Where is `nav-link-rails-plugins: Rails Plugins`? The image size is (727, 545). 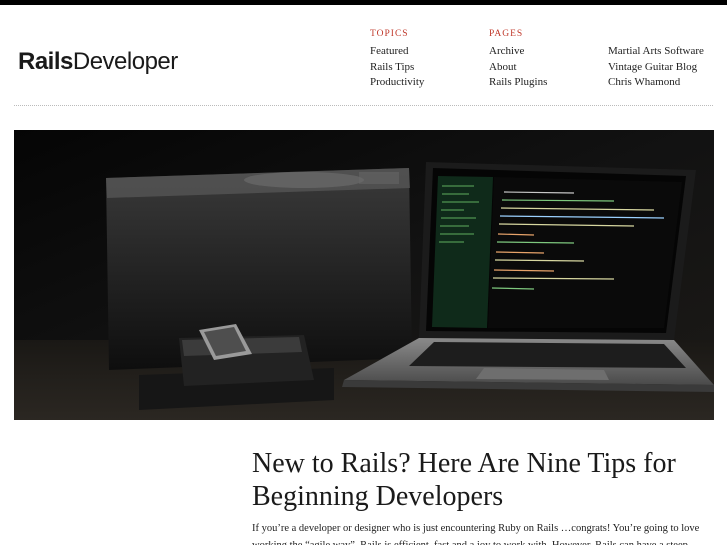
nav-link-rails-plugins: Rails Plugins is located at coordinates (518, 83).